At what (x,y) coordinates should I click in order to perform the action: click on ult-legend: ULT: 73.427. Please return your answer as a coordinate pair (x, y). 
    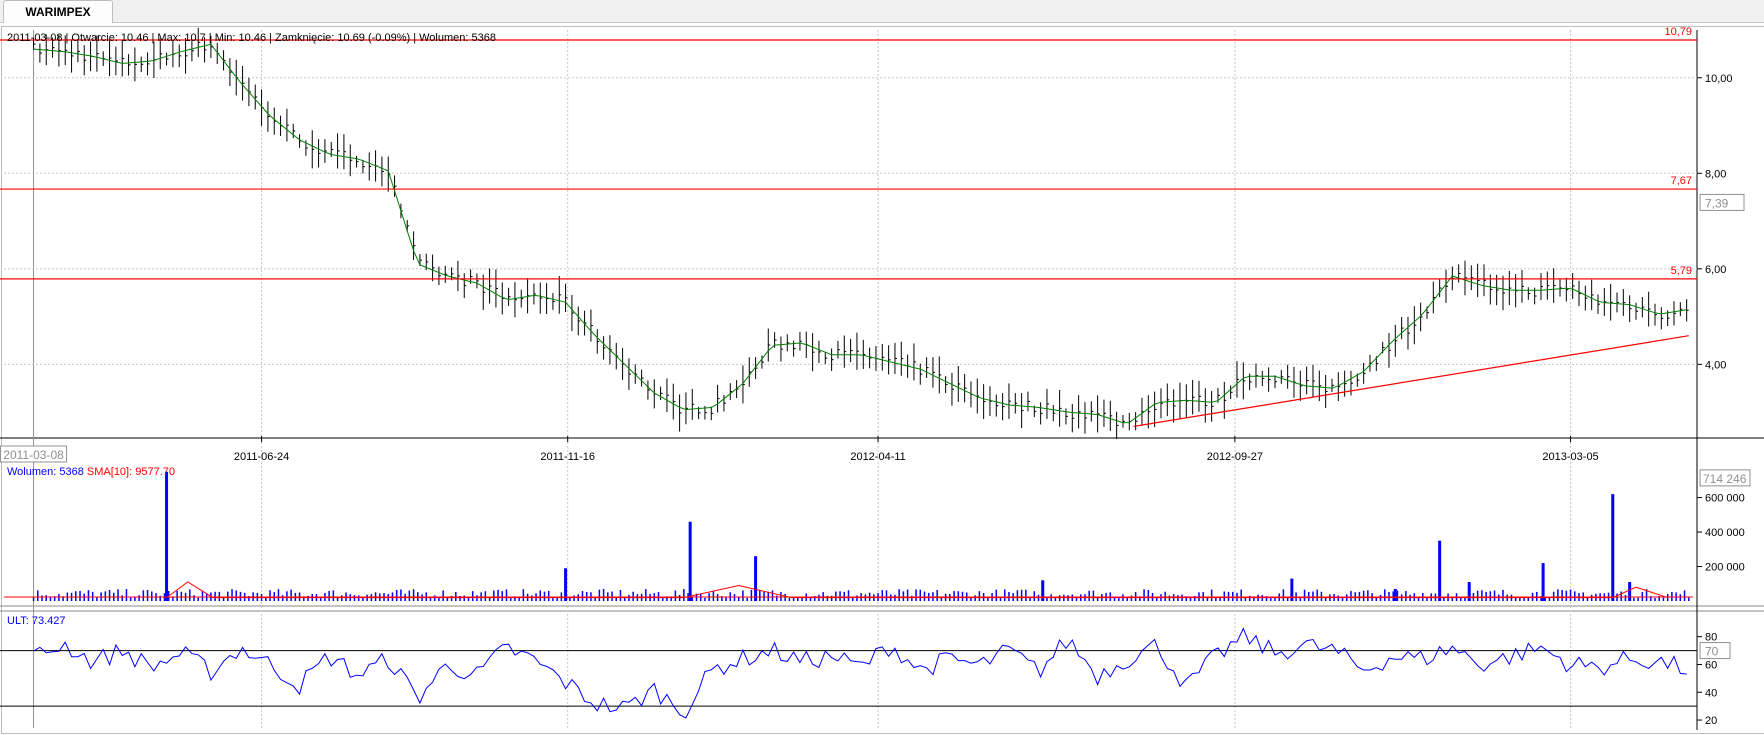
    Looking at the image, I should click on (36, 621).